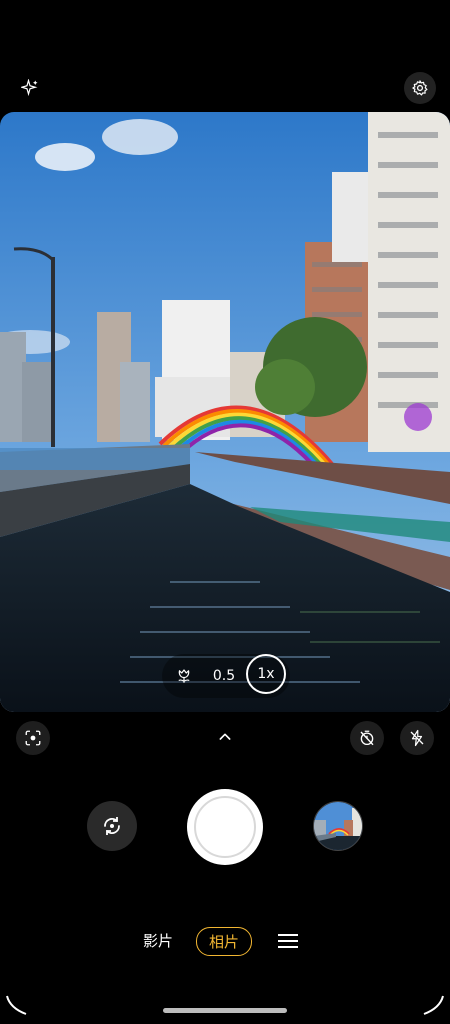  I want to click on shutter-button, so click(225, 827).